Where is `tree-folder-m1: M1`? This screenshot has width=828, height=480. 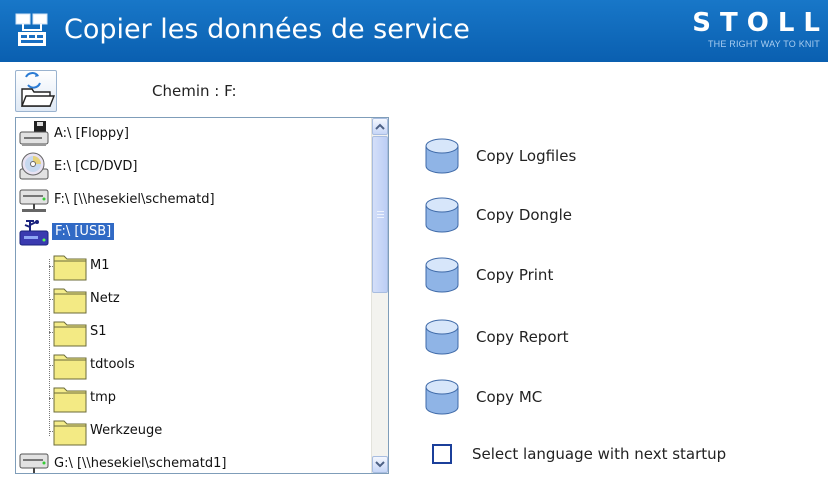 tree-folder-m1: M1 is located at coordinates (194, 266).